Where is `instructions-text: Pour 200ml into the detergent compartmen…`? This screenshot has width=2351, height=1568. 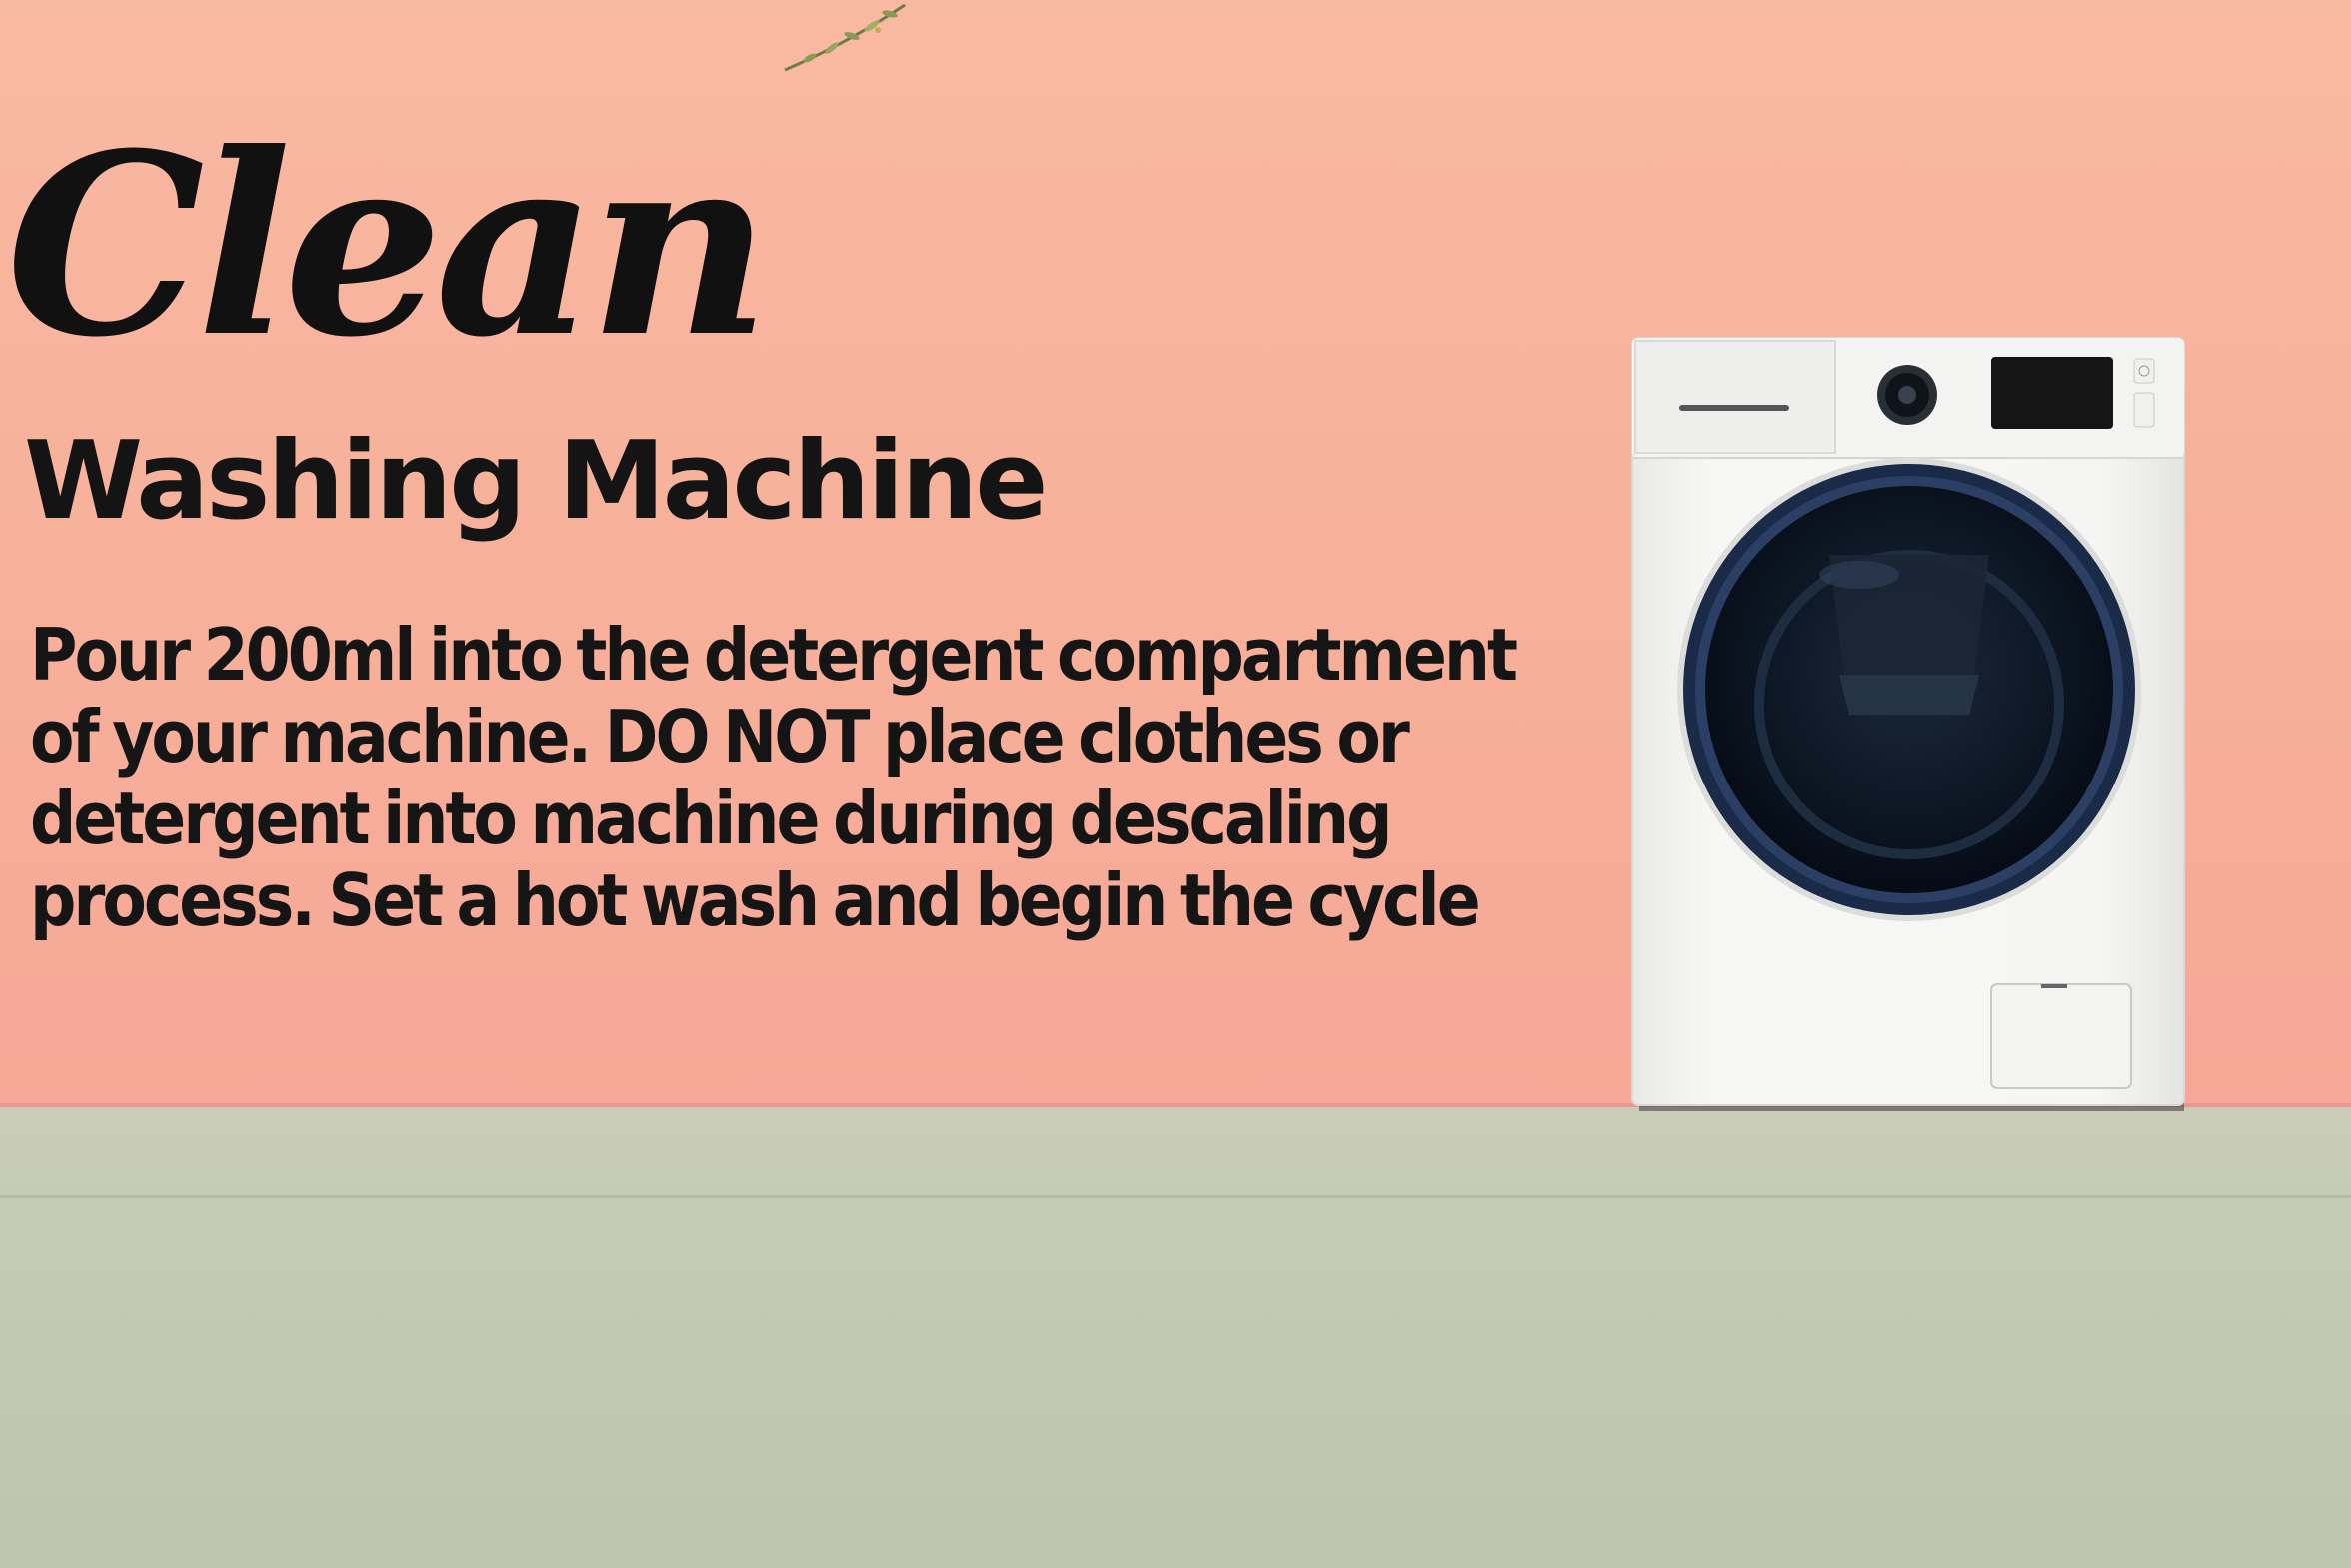 instructions-text: Pour 200ml into the detergent compartmen… is located at coordinates (774, 777).